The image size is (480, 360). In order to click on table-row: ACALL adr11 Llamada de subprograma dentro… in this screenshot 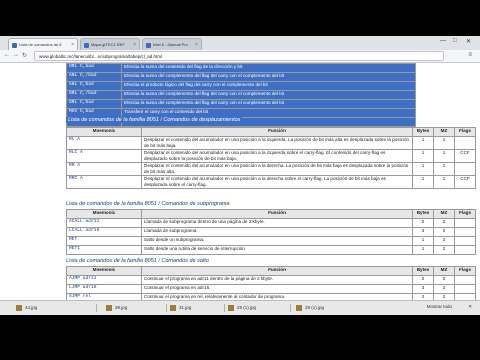, I will do `click(271, 223)`.